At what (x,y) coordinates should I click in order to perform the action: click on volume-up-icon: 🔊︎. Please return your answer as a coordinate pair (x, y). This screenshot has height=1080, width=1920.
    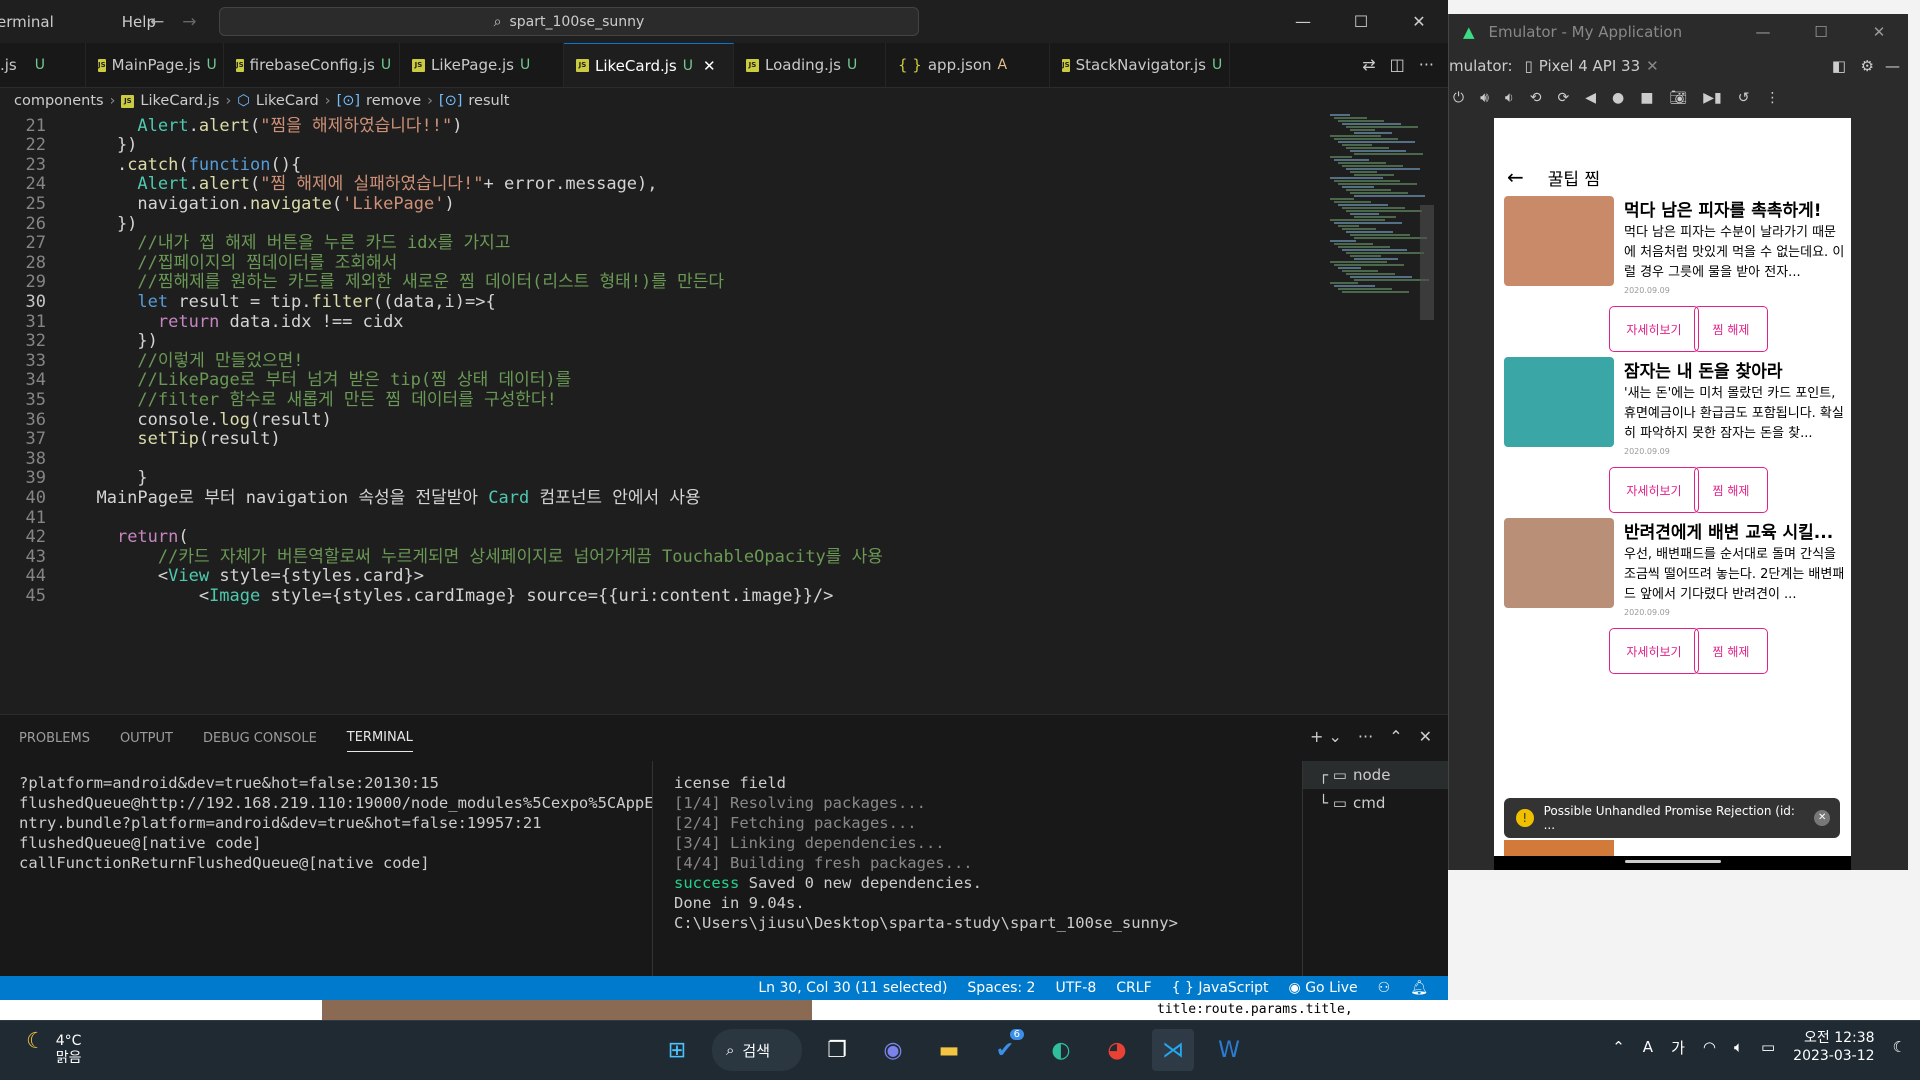
    Looking at the image, I should click on (1484, 98).